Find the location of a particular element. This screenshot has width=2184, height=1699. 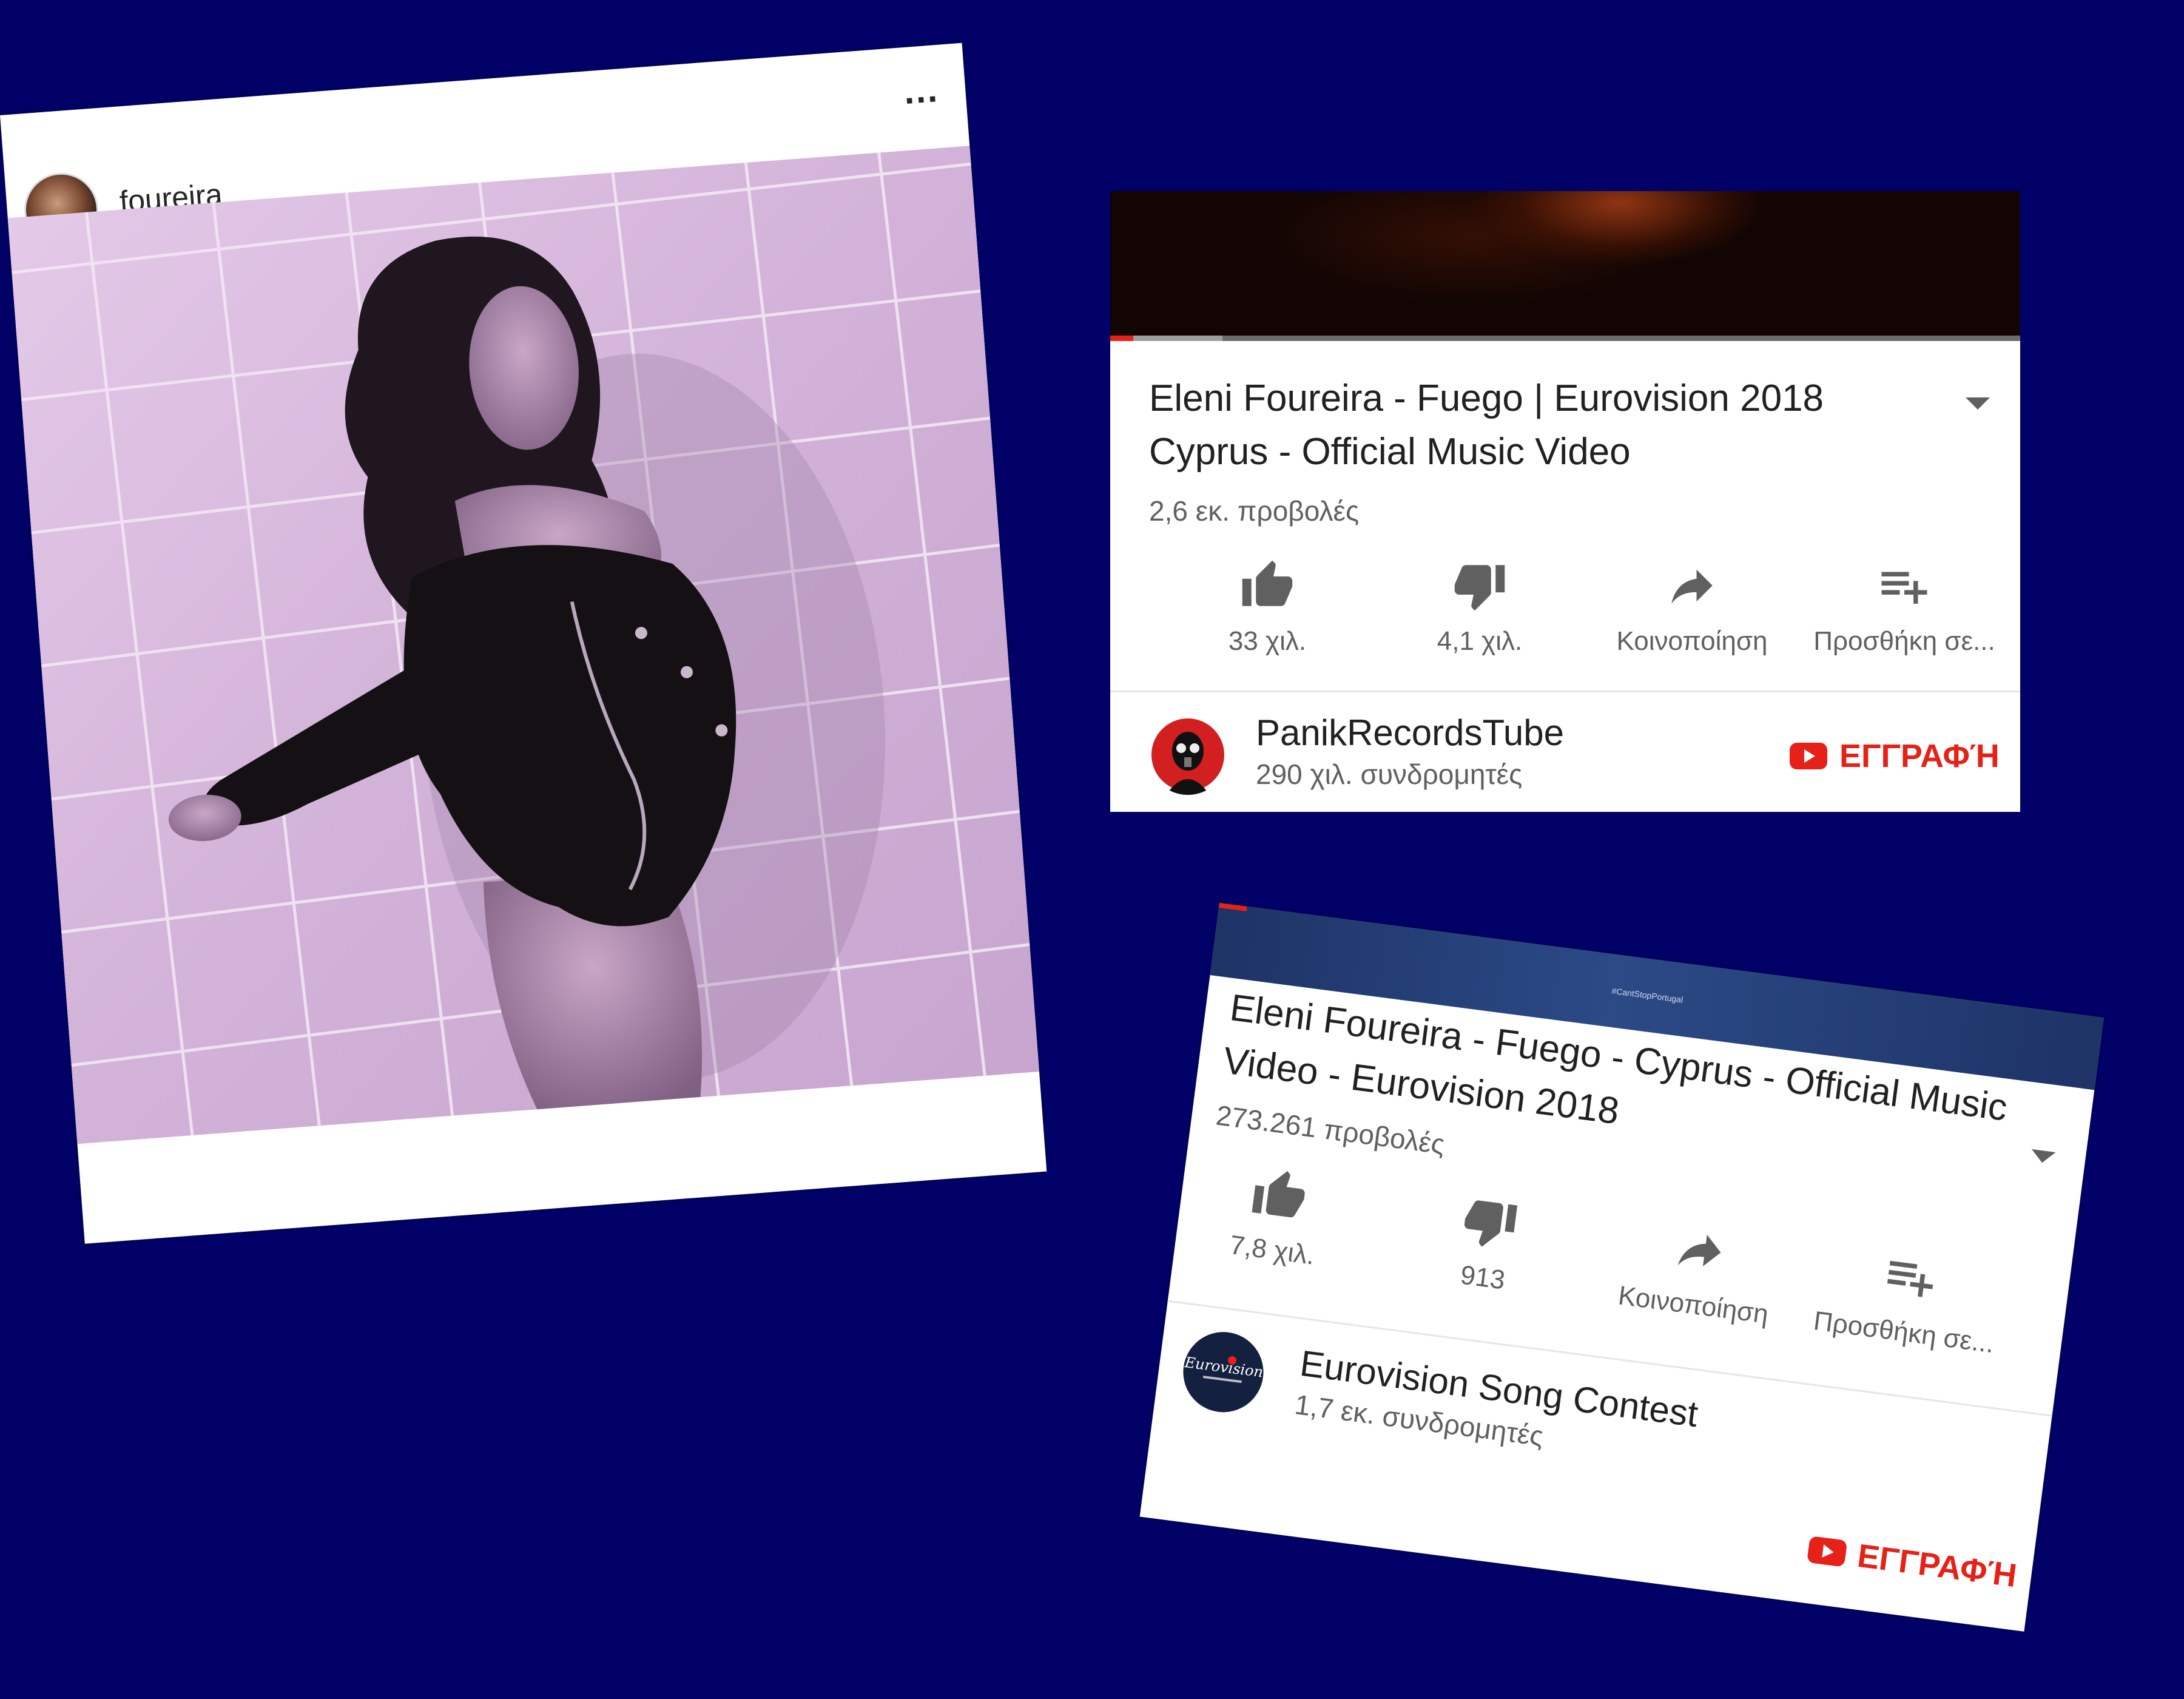

video-title-line-2: Cyprus - Official Music Video is located at coordinates (1390, 452).